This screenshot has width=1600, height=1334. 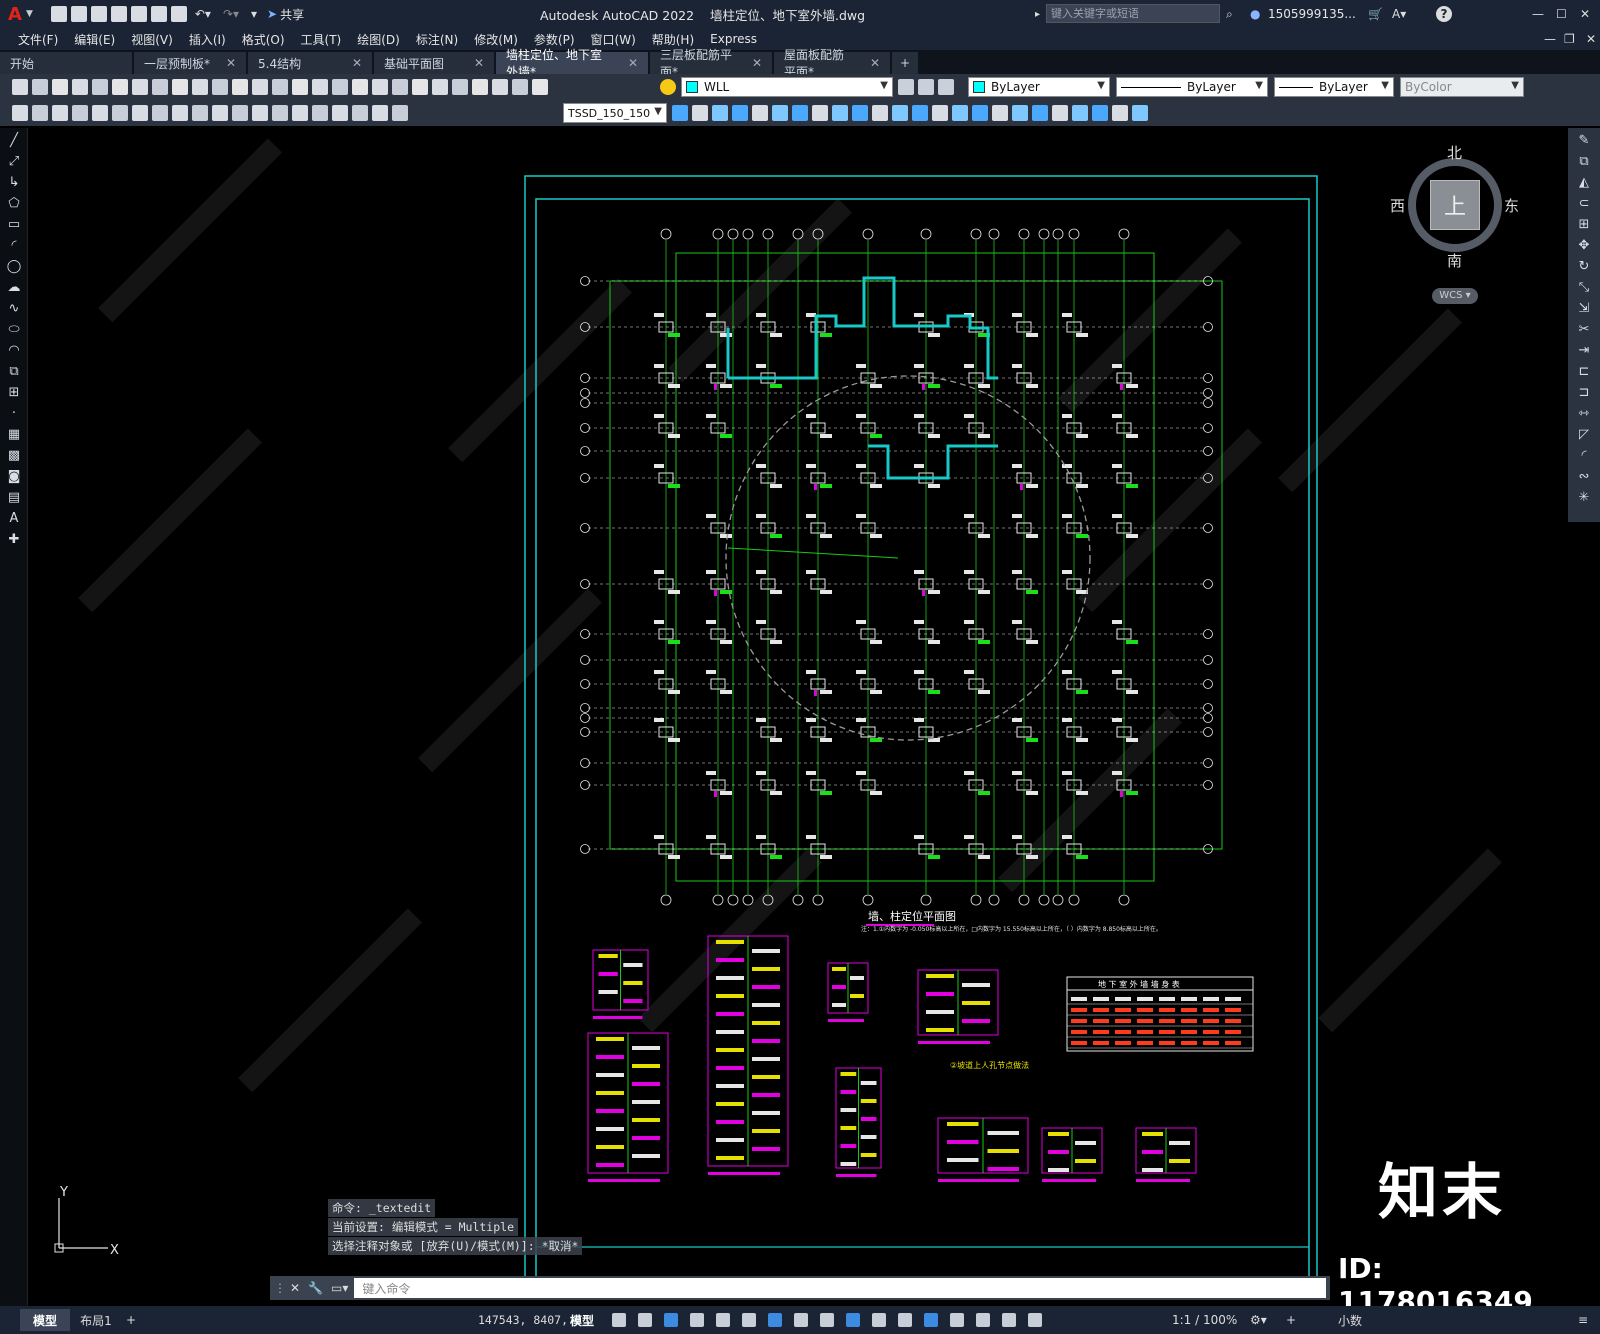 What do you see at coordinates (1584, 267) in the screenshot?
I see `rotate-icon: ↻` at bounding box center [1584, 267].